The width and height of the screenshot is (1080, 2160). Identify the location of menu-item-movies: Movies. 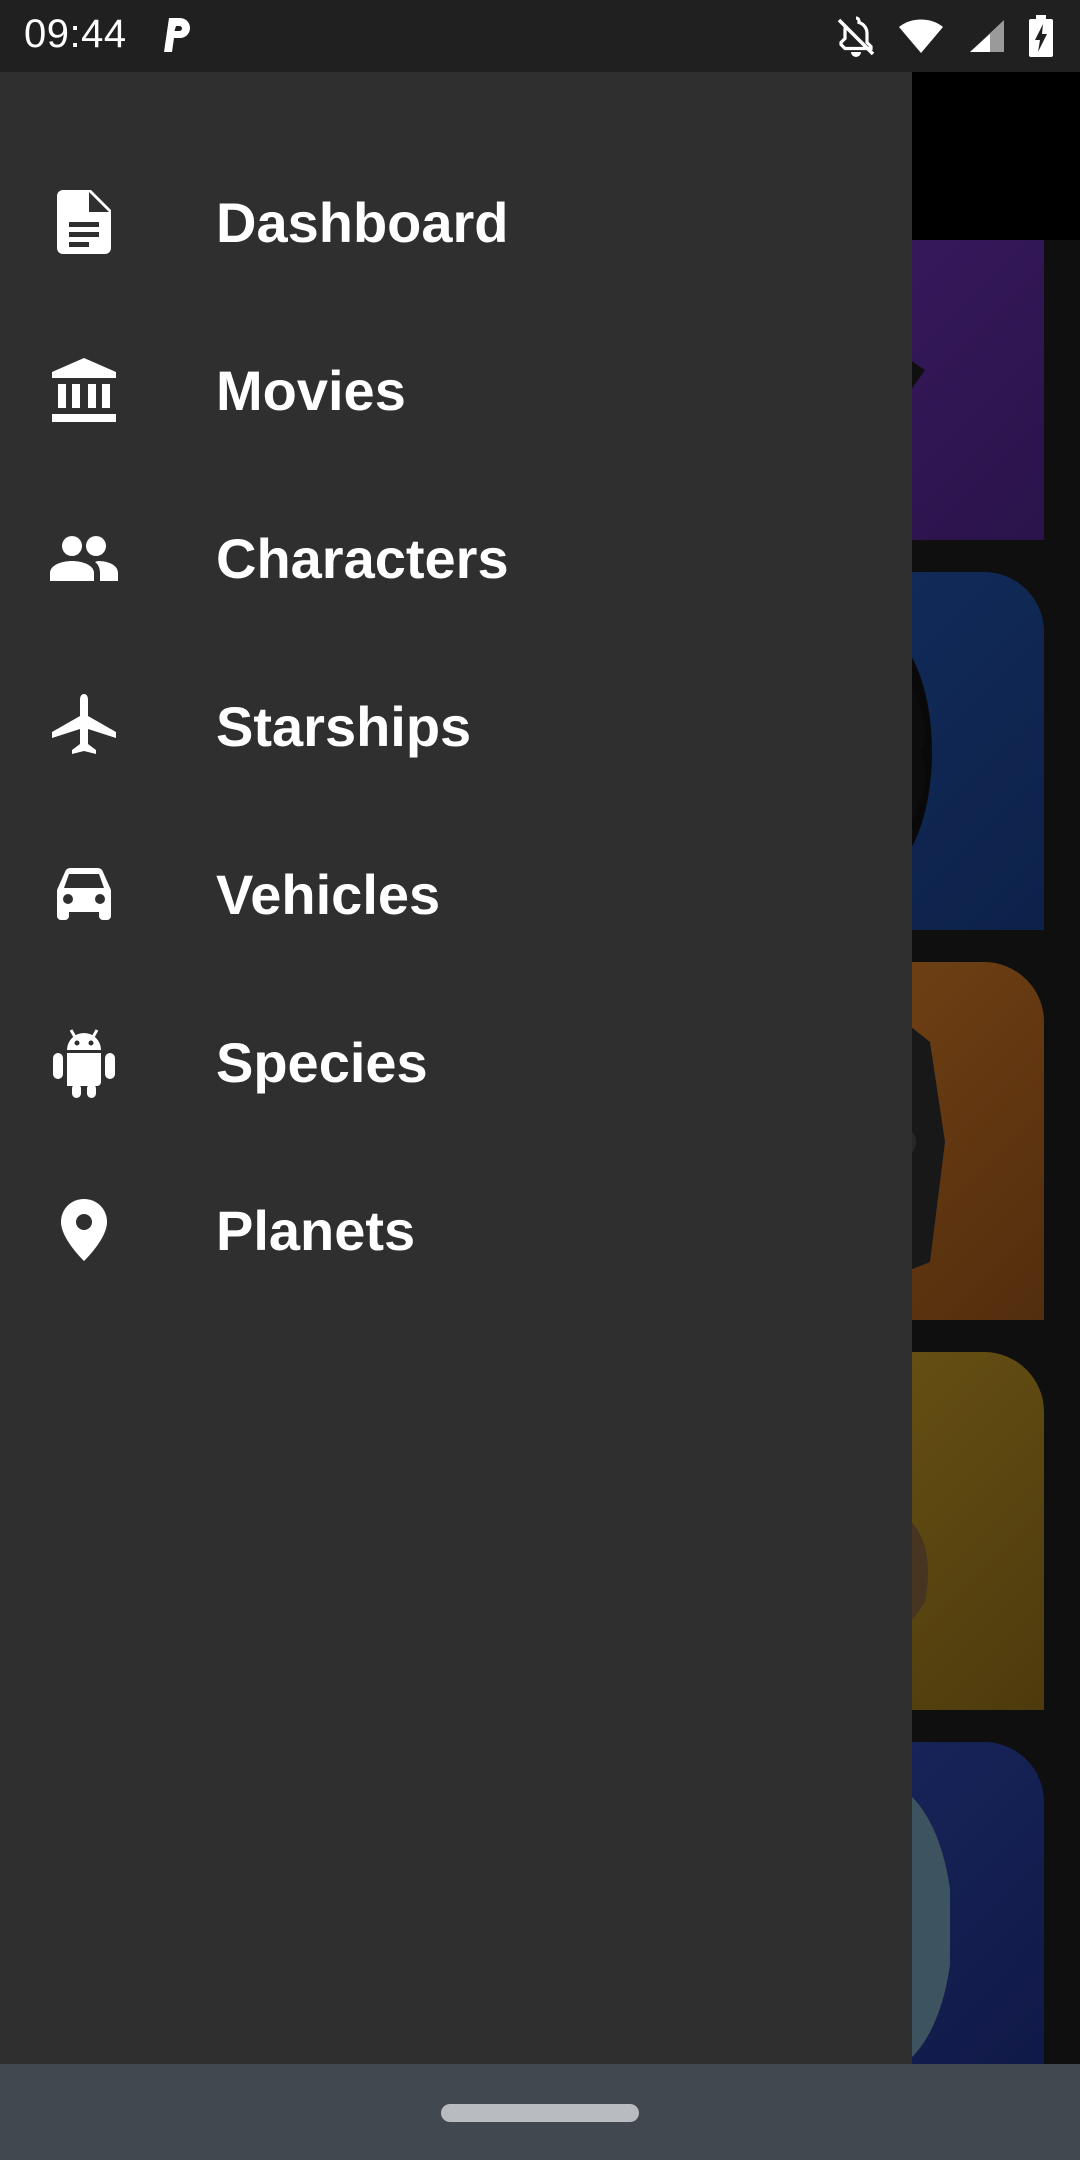
(456, 390).